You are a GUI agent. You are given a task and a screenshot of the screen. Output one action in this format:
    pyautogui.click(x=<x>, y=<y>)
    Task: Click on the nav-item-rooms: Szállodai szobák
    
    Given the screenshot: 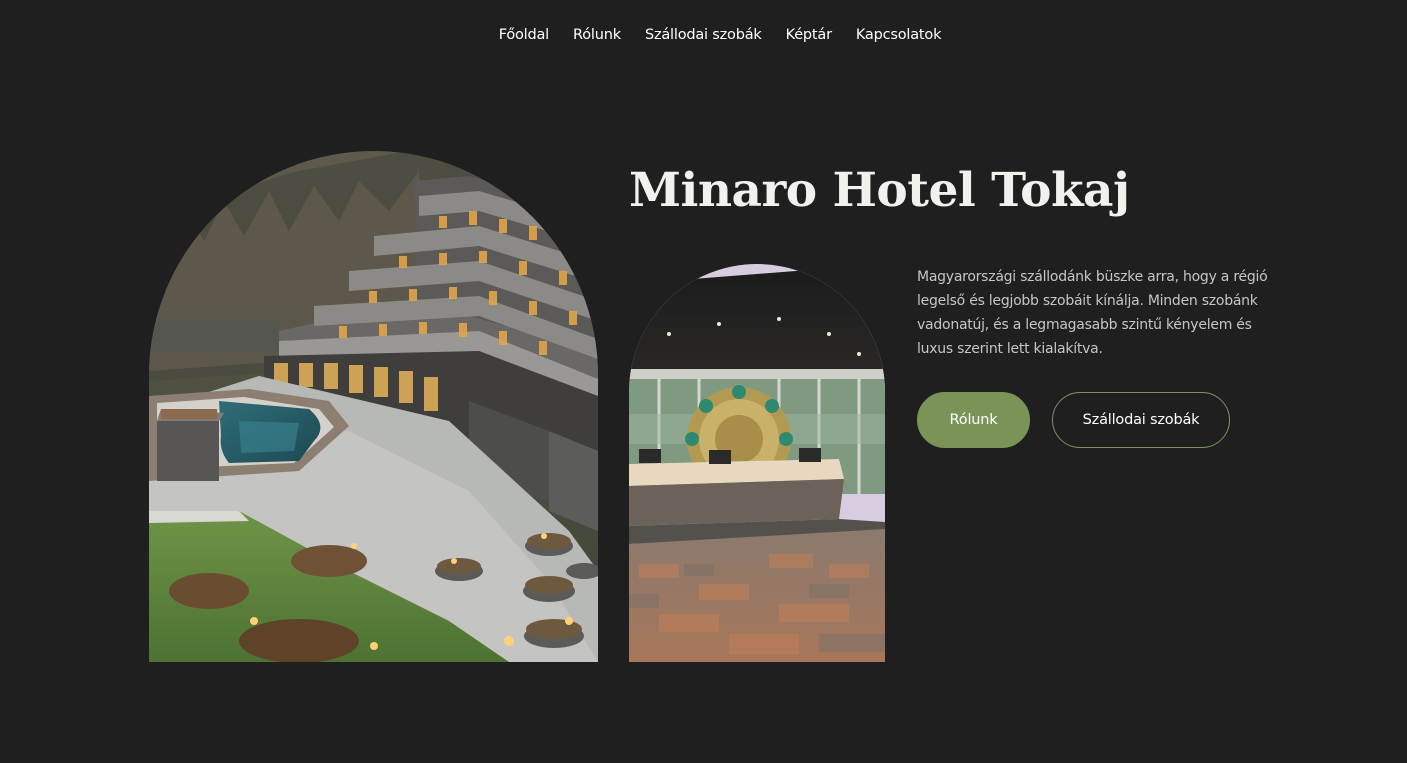 What is the action you would take?
    pyautogui.click(x=703, y=35)
    